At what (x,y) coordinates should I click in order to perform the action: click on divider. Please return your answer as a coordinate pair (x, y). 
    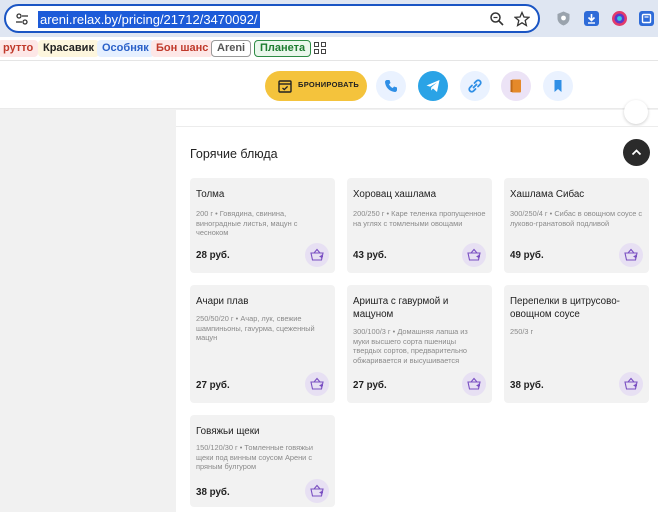
    Looking at the image, I should click on (417, 126).